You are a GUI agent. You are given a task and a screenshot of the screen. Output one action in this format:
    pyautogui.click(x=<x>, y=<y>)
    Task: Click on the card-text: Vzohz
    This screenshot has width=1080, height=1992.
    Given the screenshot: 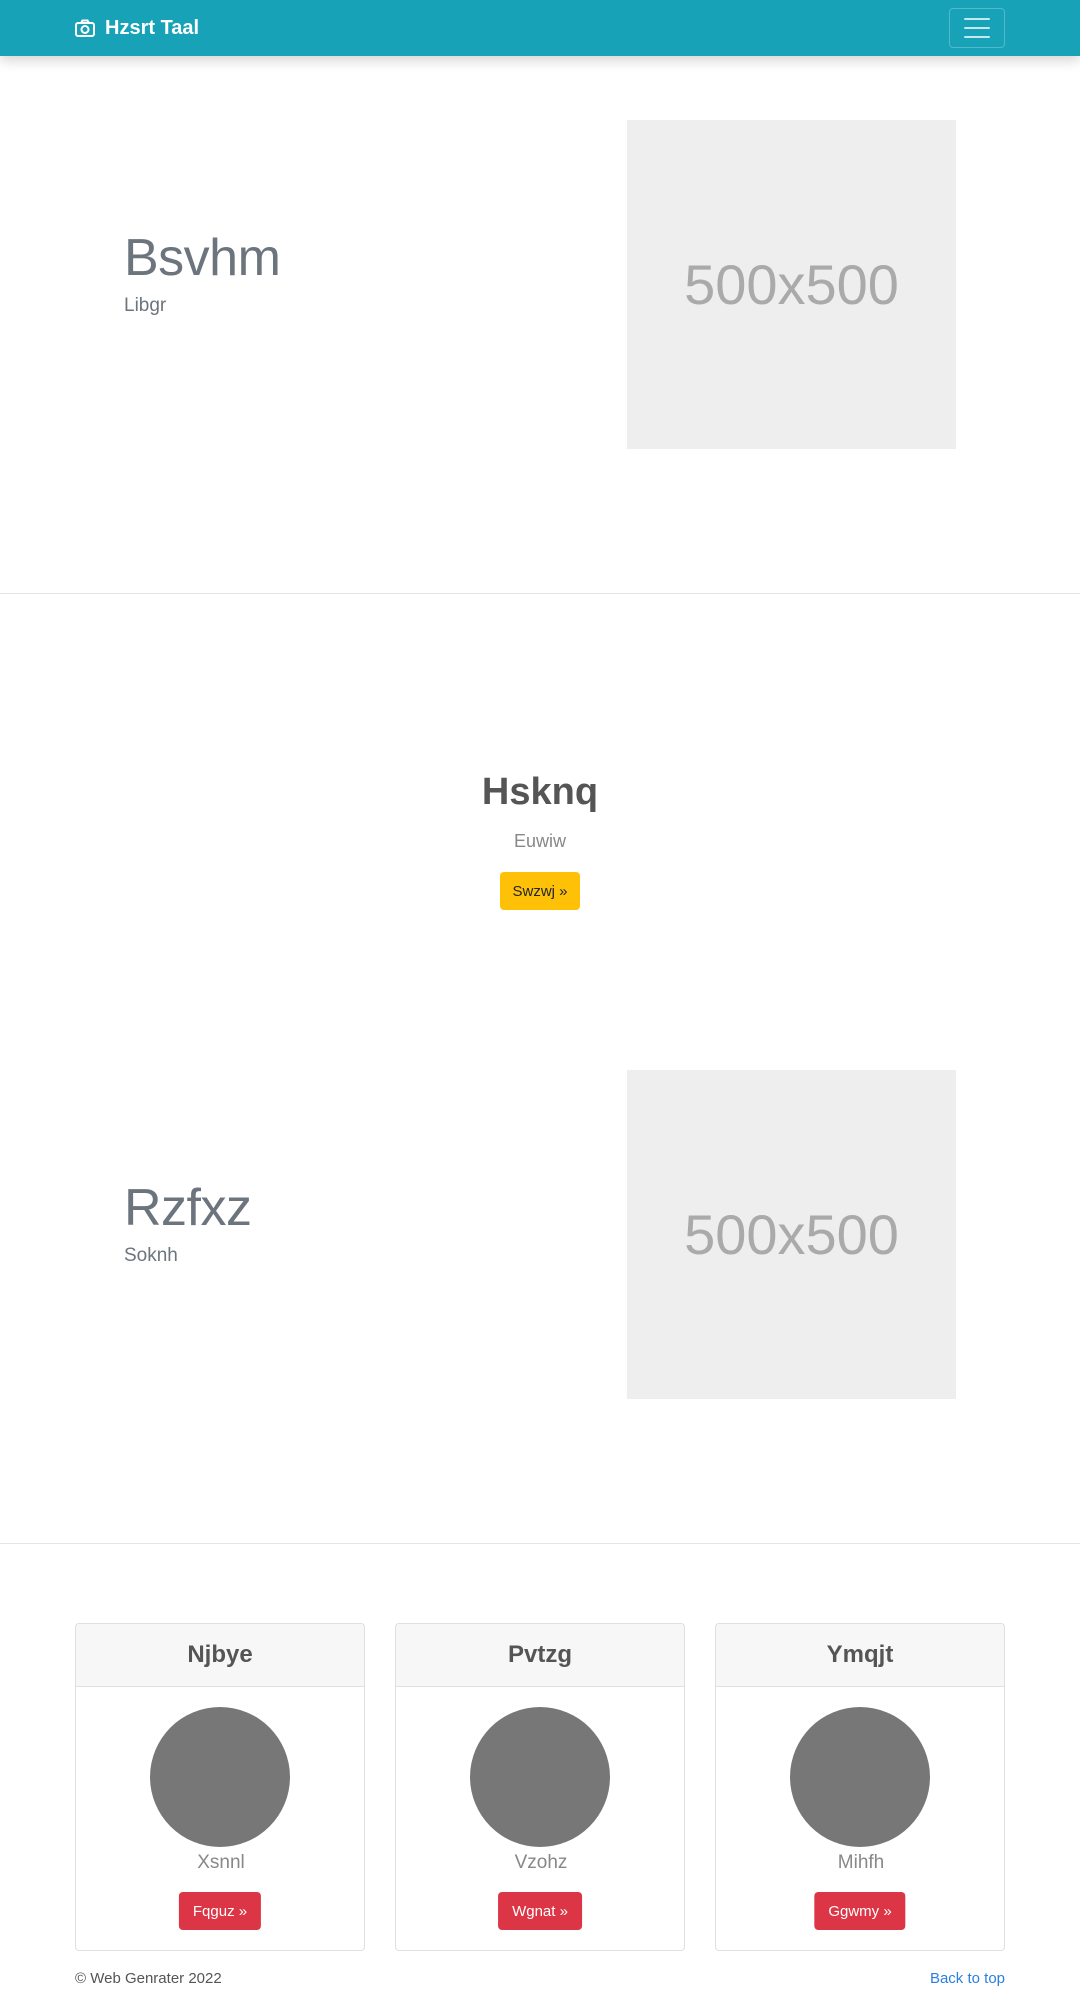 What is the action you would take?
    pyautogui.click(x=541, y=1862)
    